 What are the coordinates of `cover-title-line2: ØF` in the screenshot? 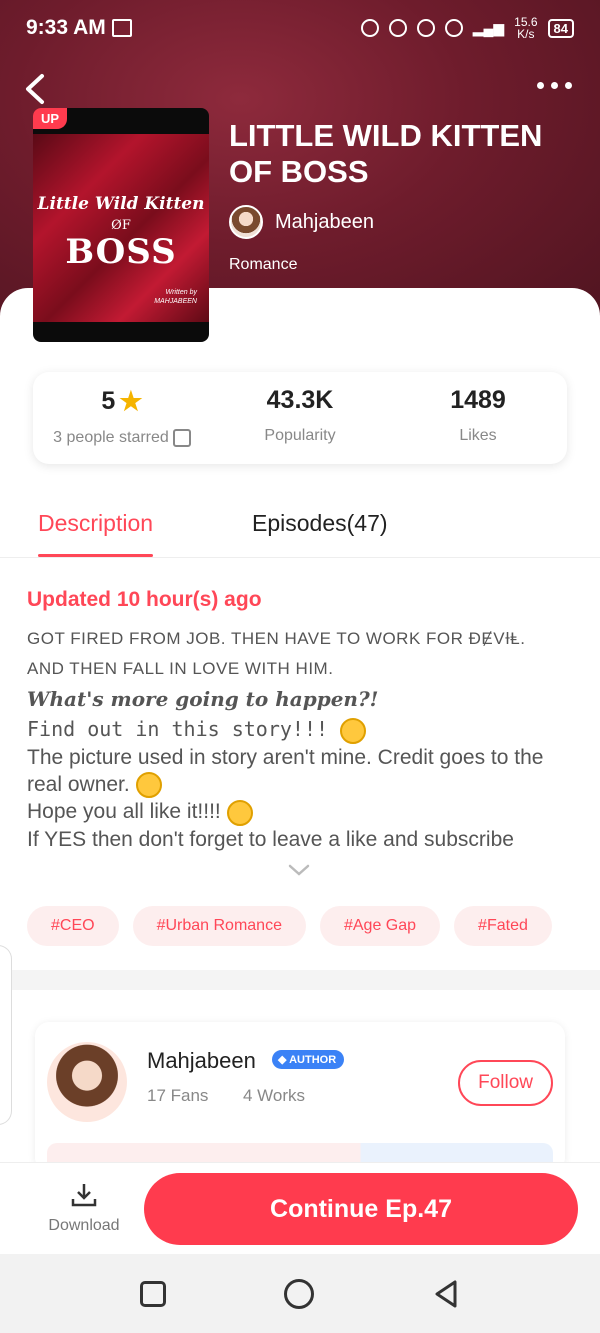 It's located at (121, 225).